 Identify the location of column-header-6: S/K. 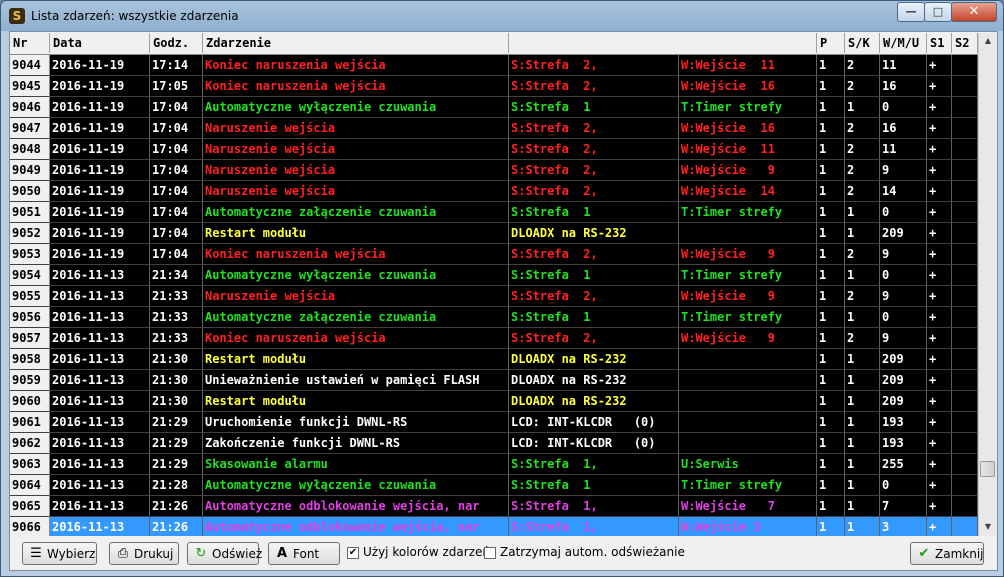
(862, 43).